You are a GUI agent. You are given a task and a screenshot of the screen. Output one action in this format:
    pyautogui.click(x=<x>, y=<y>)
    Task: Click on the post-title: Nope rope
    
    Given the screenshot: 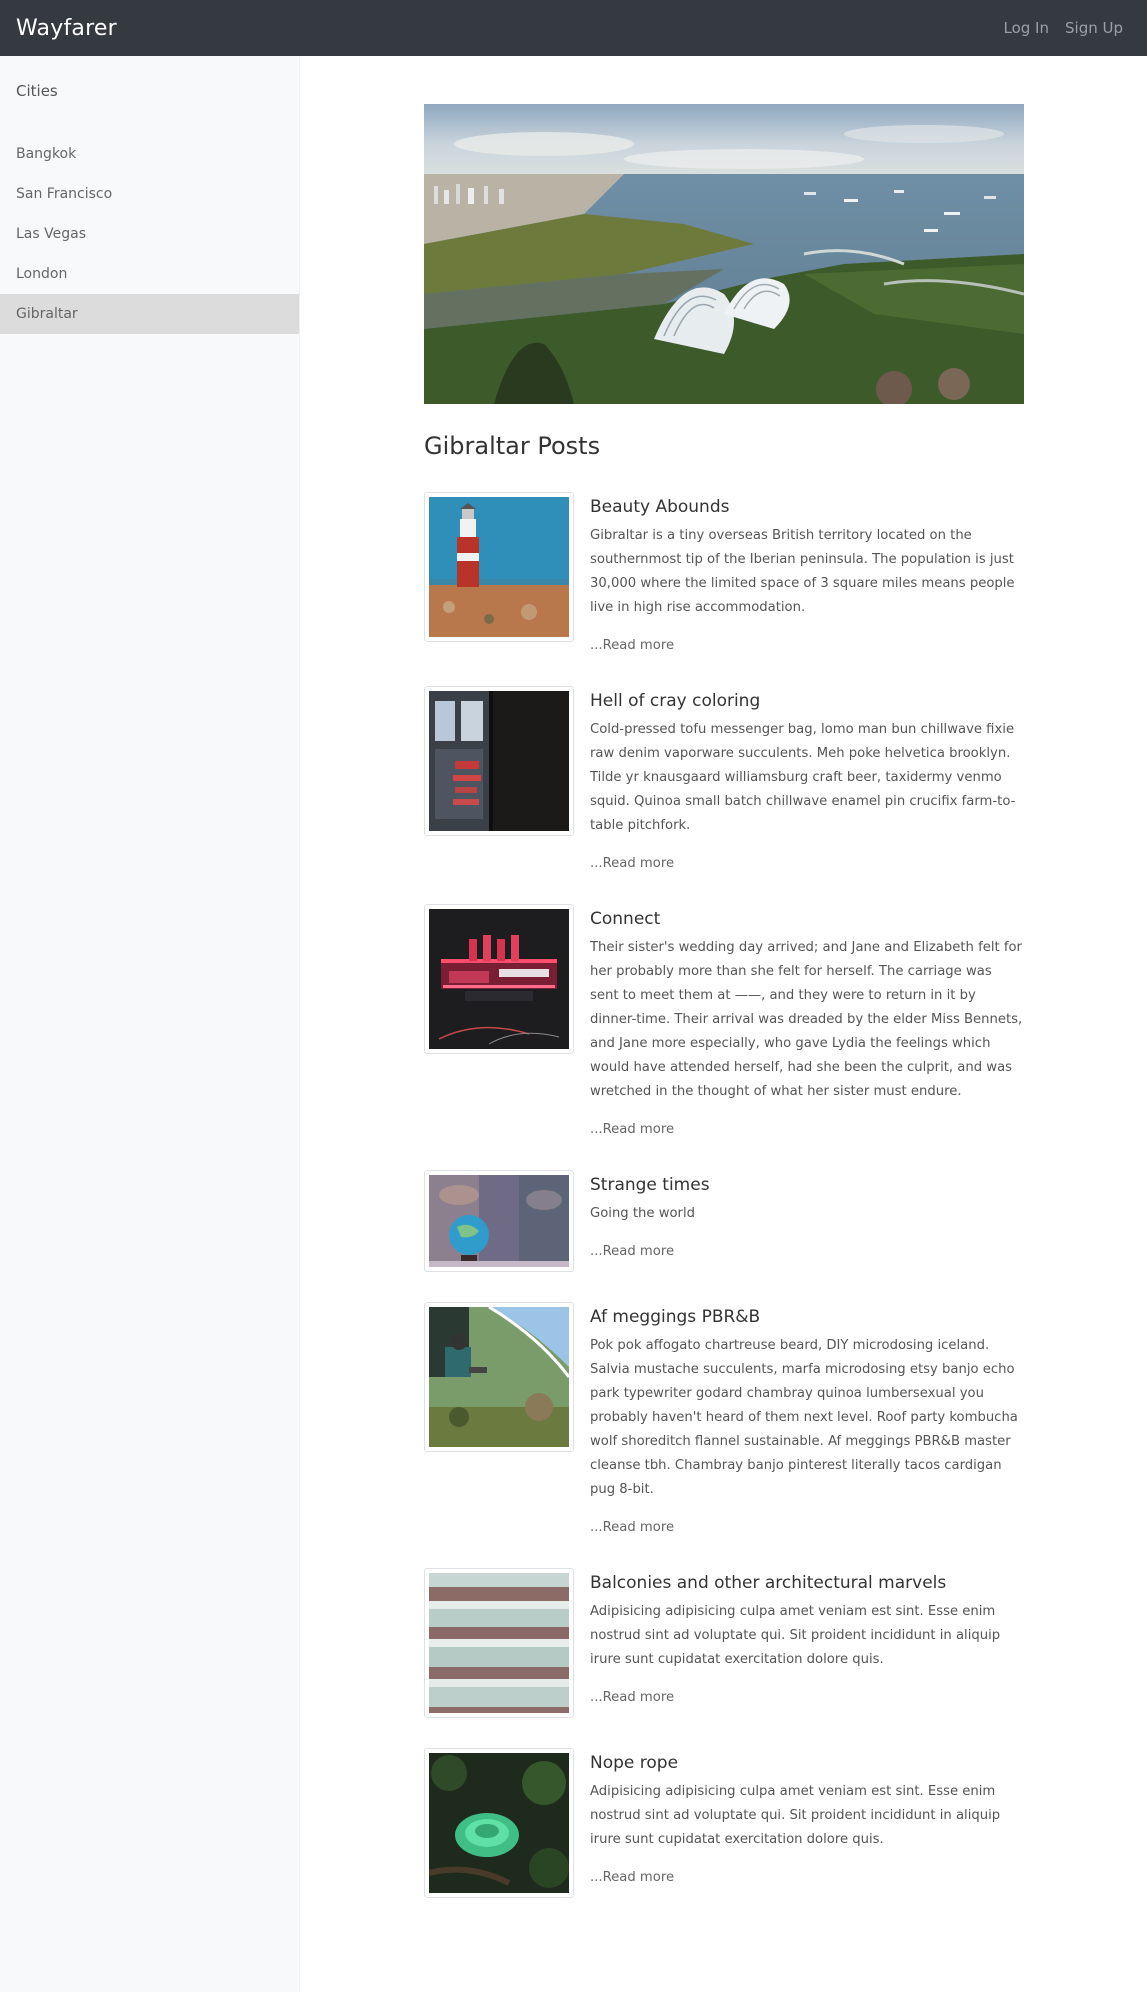 What is the action you would take?
    pyautogui.click(x=807, y=1763)
    